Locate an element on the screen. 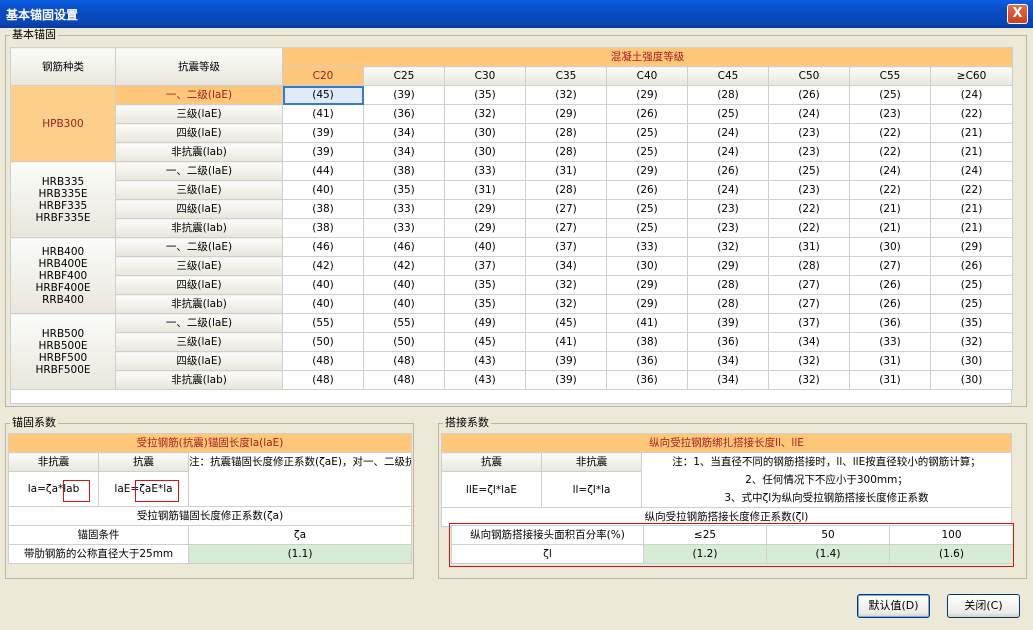  grade-cell: 非抗震(lab) is located at coordinates (199, 304).